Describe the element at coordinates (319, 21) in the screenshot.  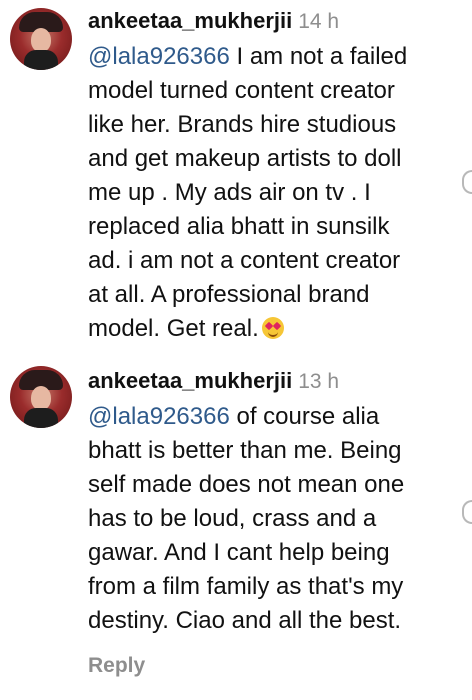
I see `timestamp: 14 h` at that location.